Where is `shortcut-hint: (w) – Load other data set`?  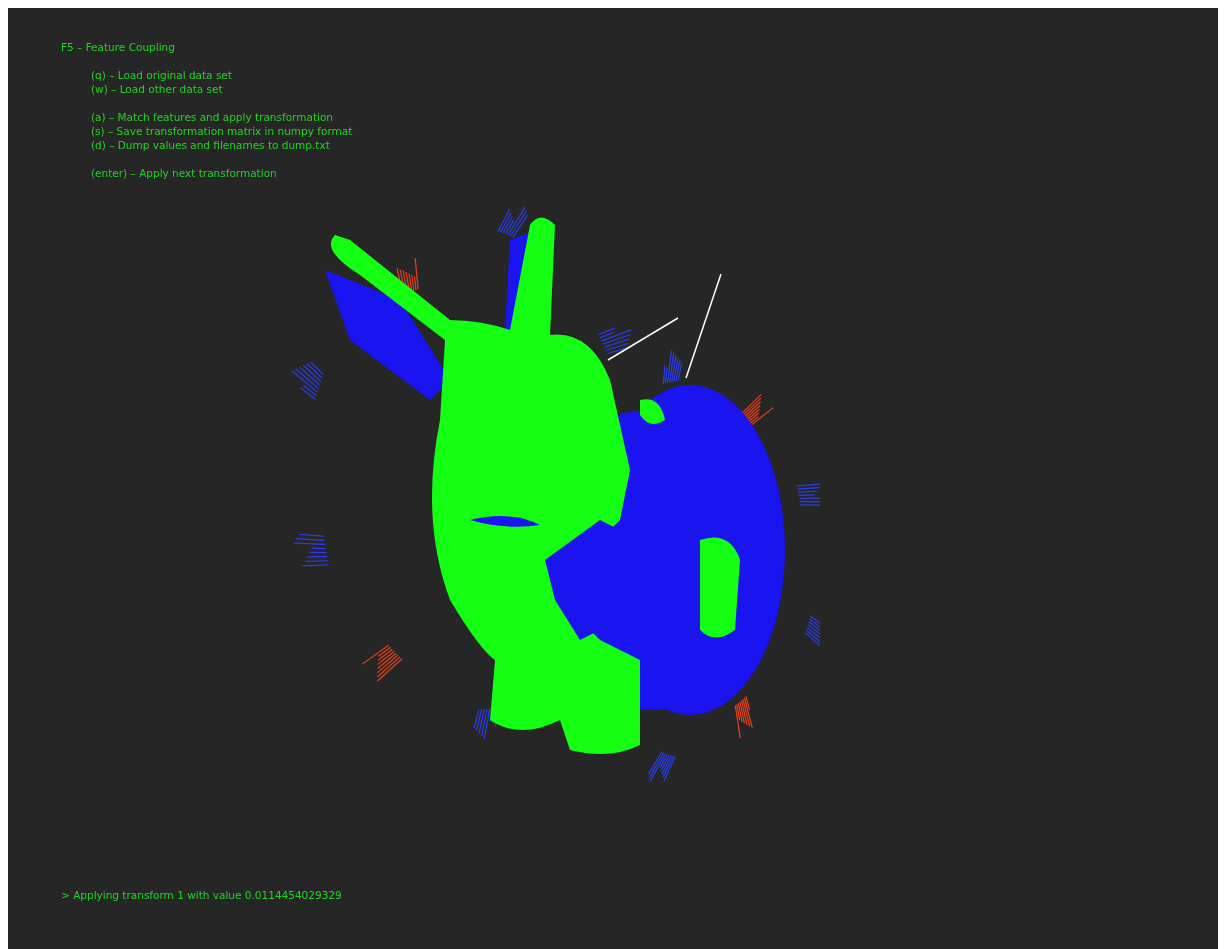
shortcut-hint: (w) – Load other data set is located at coordinates (157, 89).